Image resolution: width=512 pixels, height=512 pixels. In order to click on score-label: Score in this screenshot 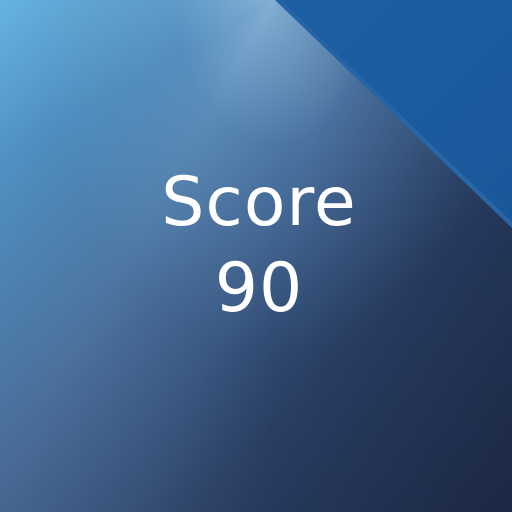, I will do `click(259, 202)`.